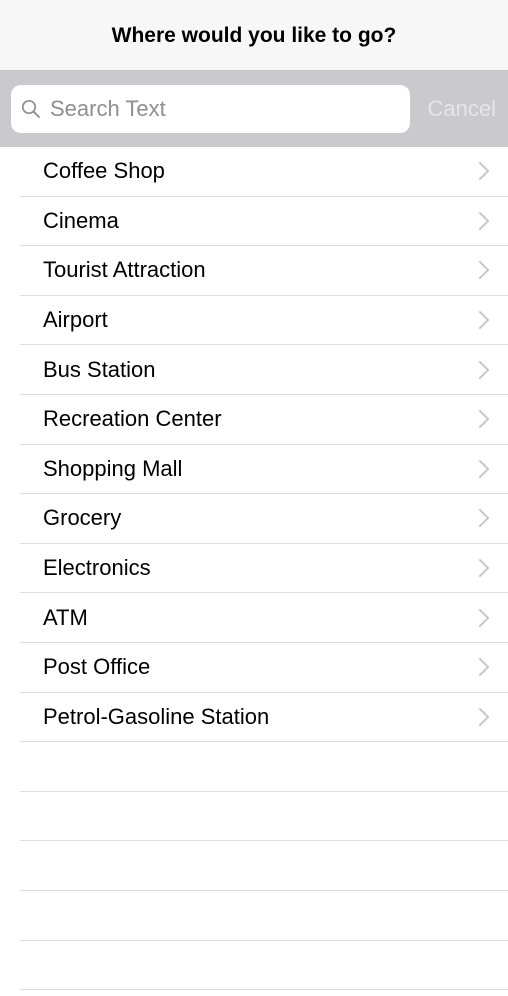 The width and height of the screenshot is (508, 996). Describe the element at coordinates (132, 419) in the screenshot. I see `list-item-label: Recreation Center` at that location.